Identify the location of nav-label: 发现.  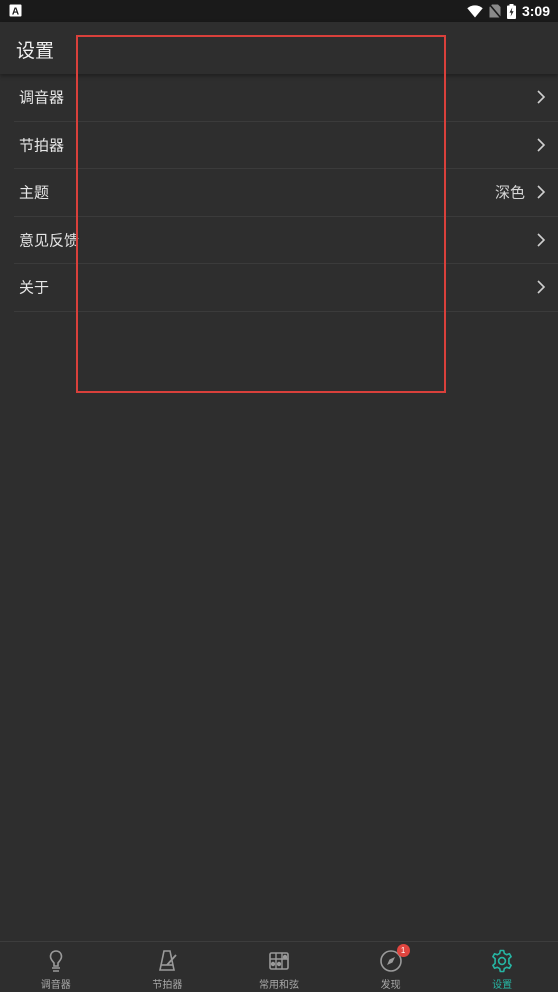
(390, 985).